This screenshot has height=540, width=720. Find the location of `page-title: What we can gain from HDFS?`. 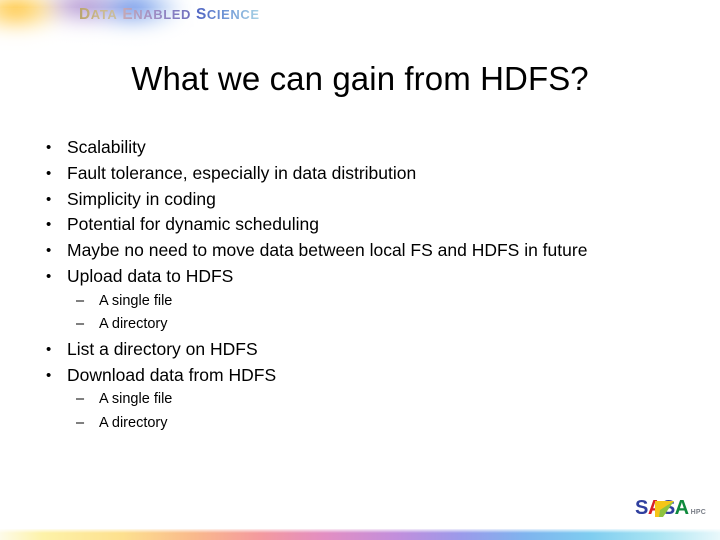

page-title: What we can gain from HDFS? is located at coordinates (360, 78).